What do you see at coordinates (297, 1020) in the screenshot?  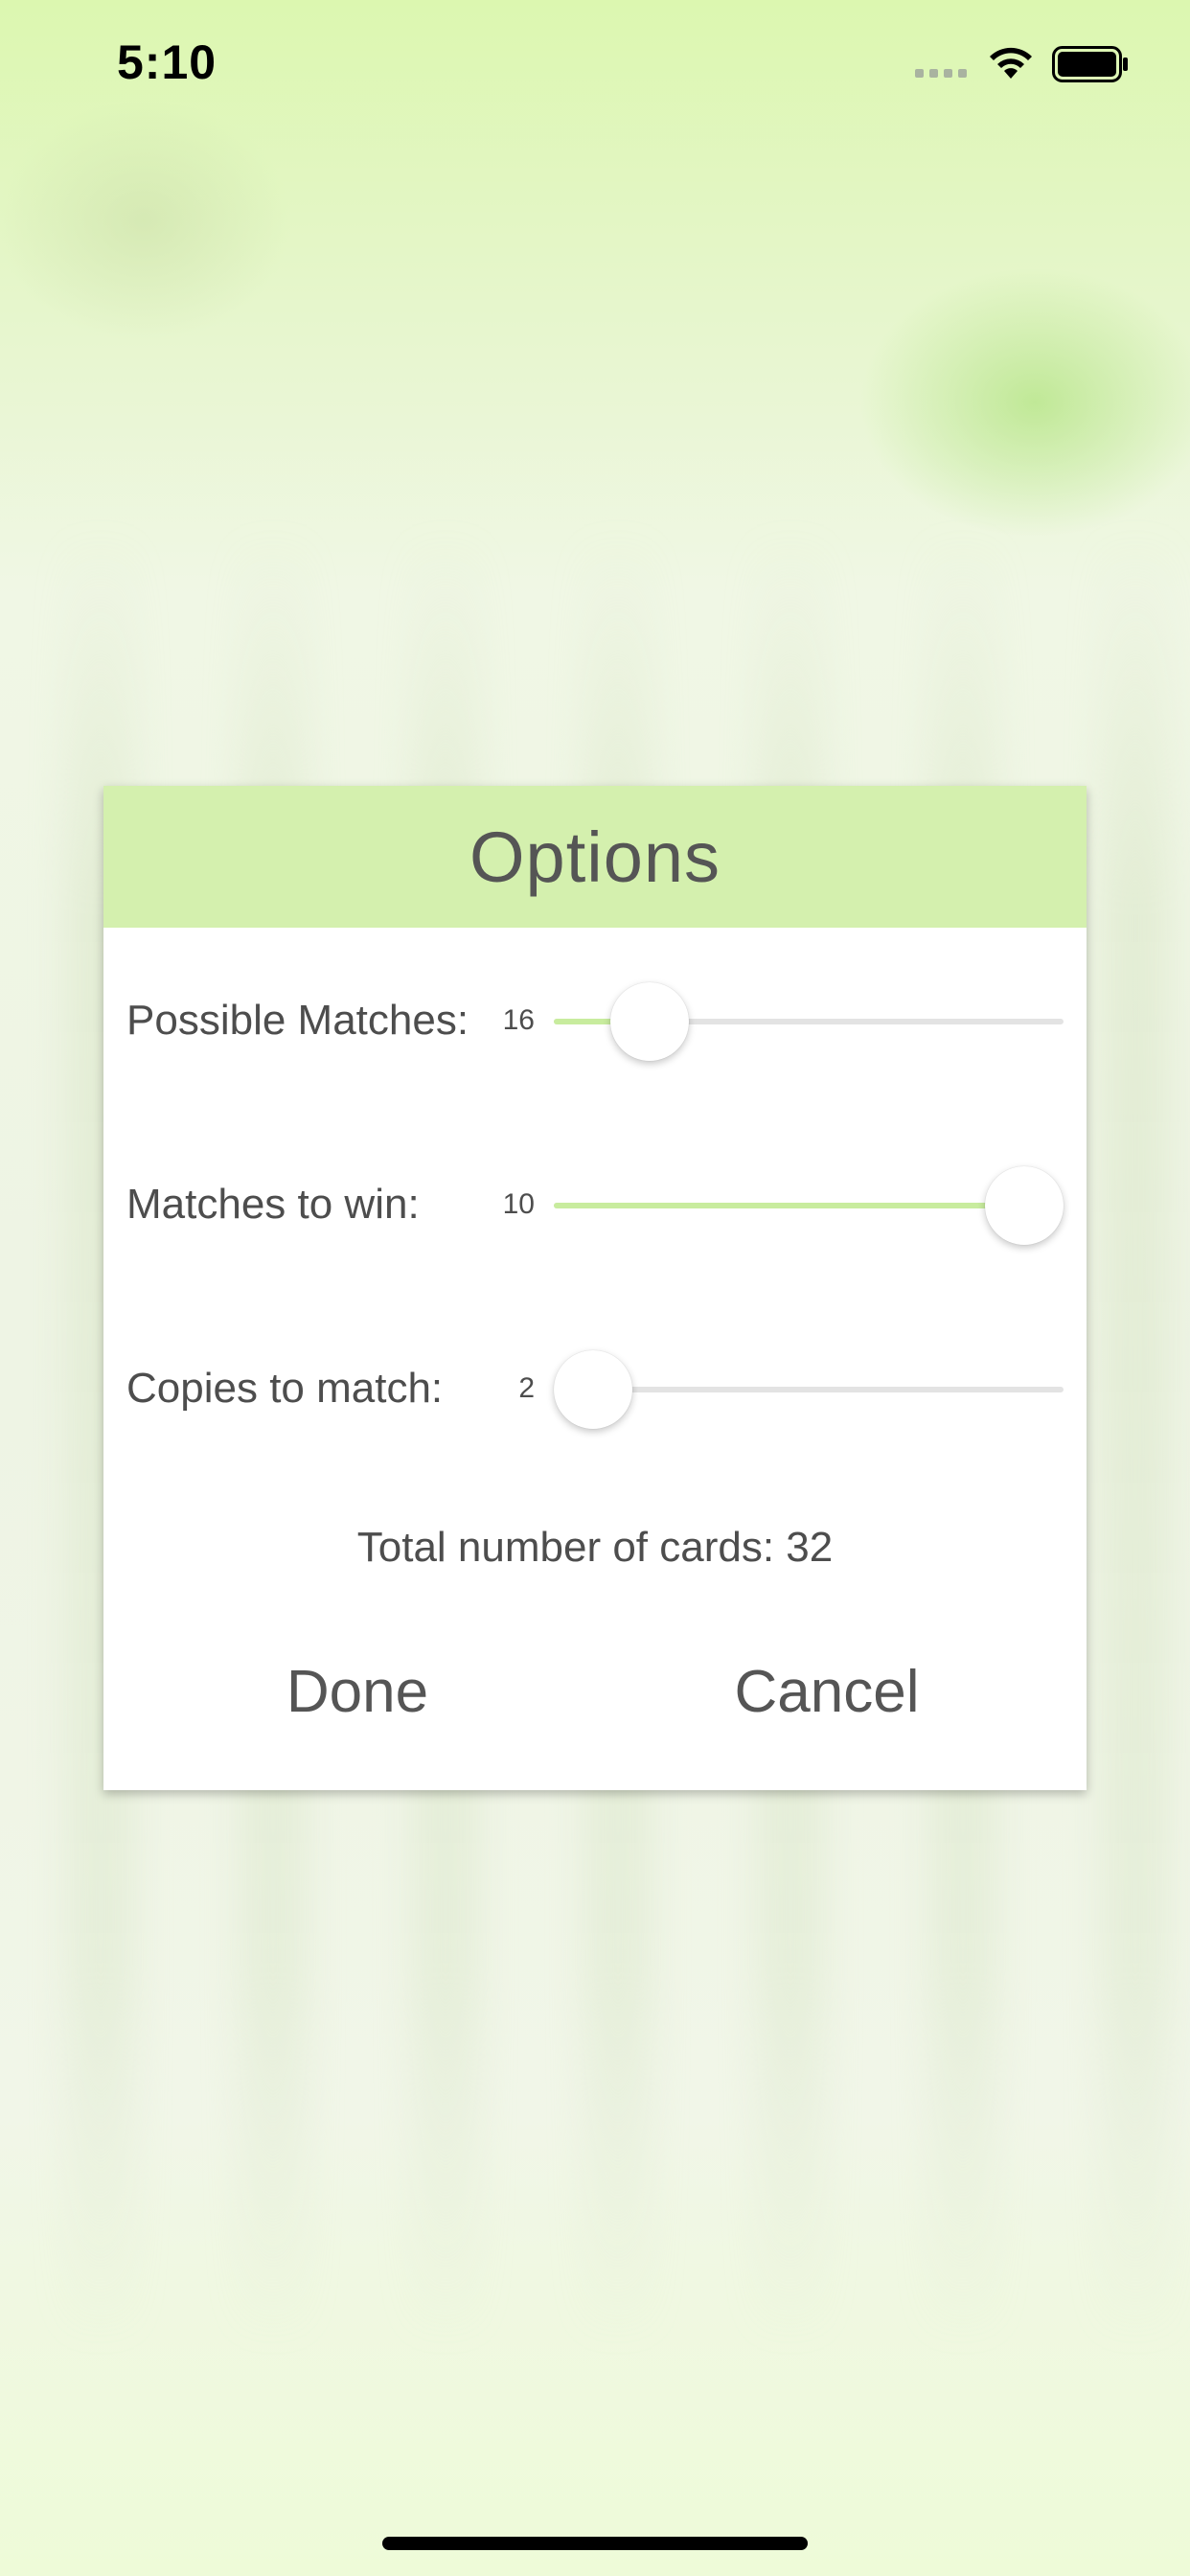 I see `possible-matches-label: Possible Matches:` at bounding box center [297, 1020].